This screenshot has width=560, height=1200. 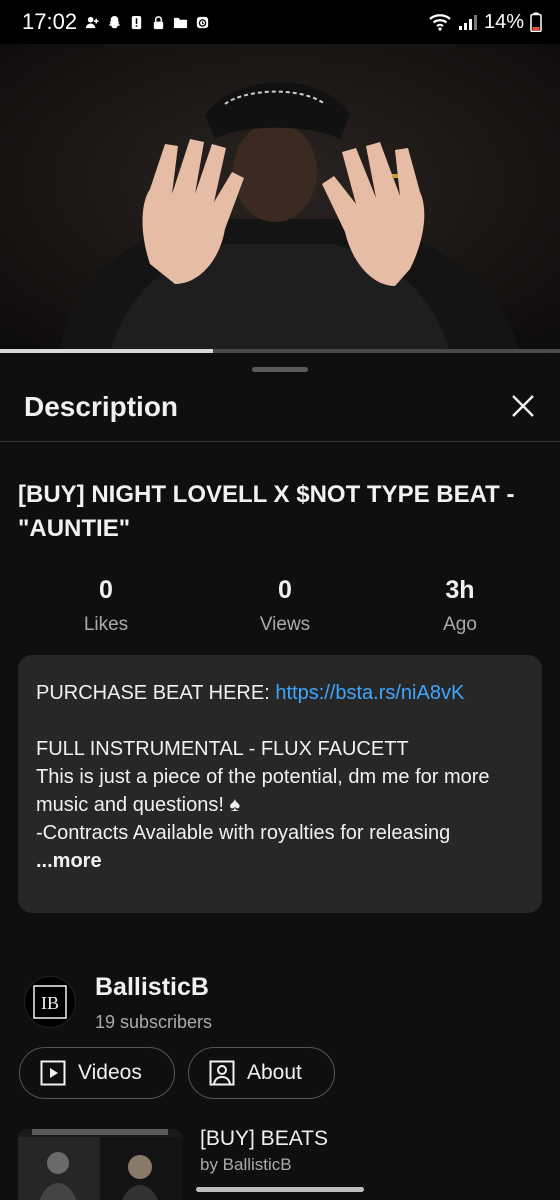 What do you see at coordinates (503, 21) in the screenshot?
I see `battery-percent: 14%` at bounding box center [503, 21].